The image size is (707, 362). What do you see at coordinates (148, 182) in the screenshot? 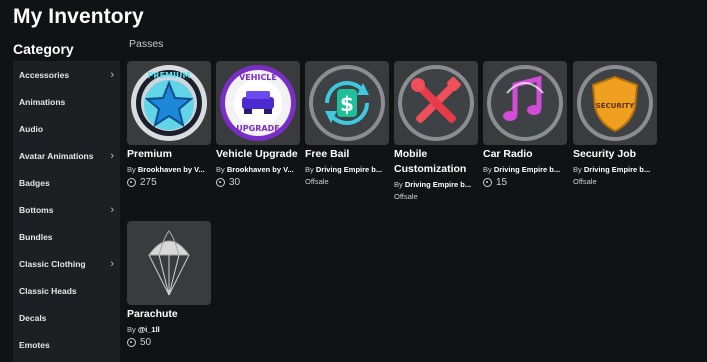
I see `price-value: 275` at bounding box center [148, 182].